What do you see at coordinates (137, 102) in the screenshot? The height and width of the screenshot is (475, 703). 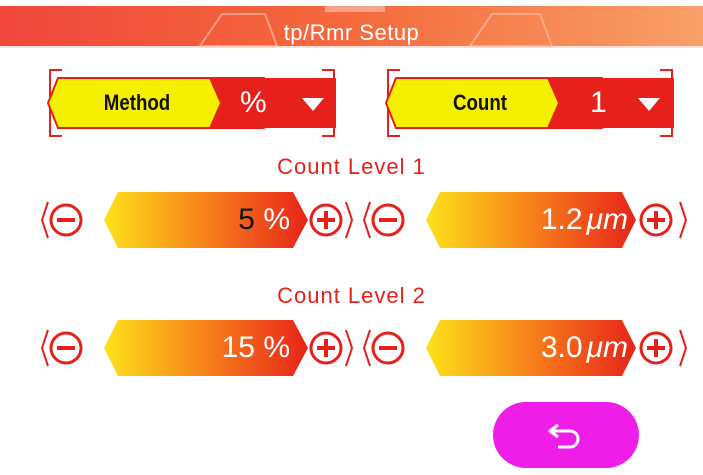 I see `method-label: Method` at bounding box center [137, 102].